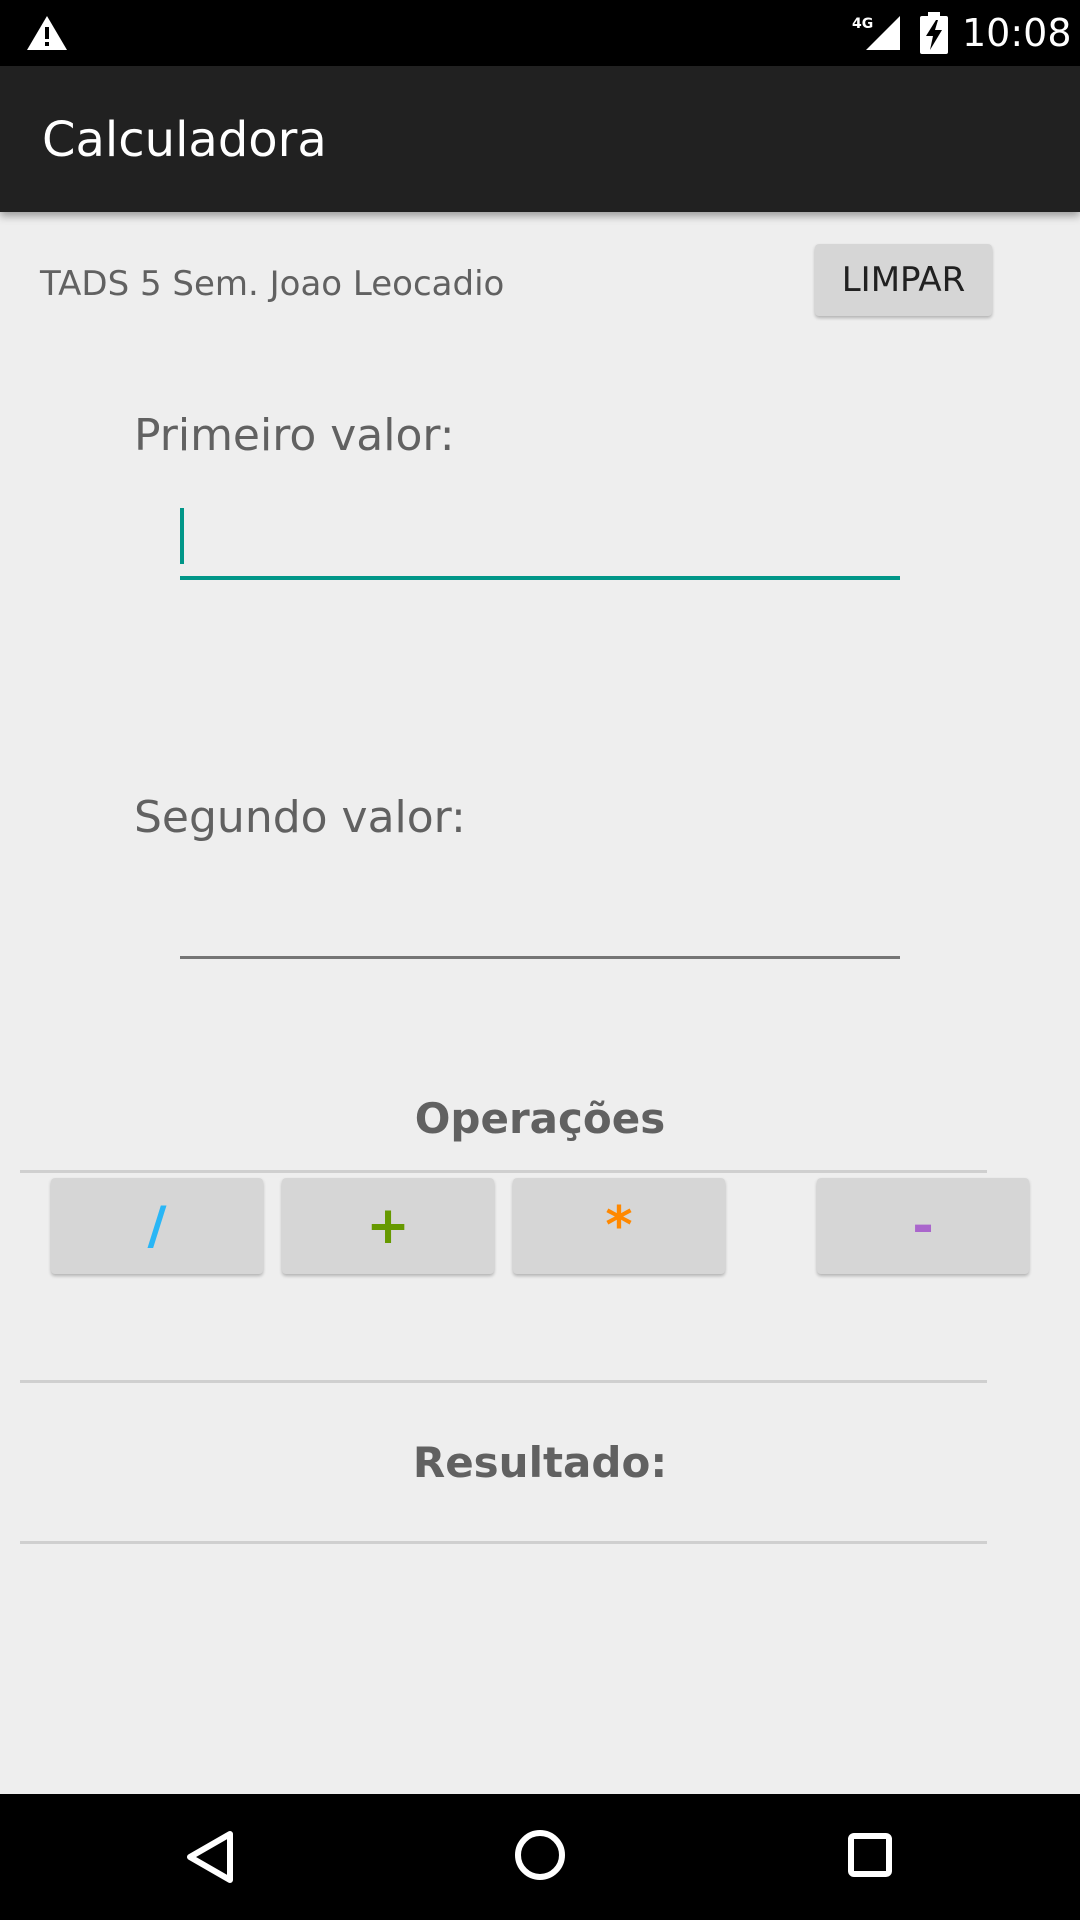 This screenshot has width=1080, height=1920. What do you see at coordinates (1017, 33) in the screenshot?
I see `status-time: 10:08` at bounding box center [1017, 33].